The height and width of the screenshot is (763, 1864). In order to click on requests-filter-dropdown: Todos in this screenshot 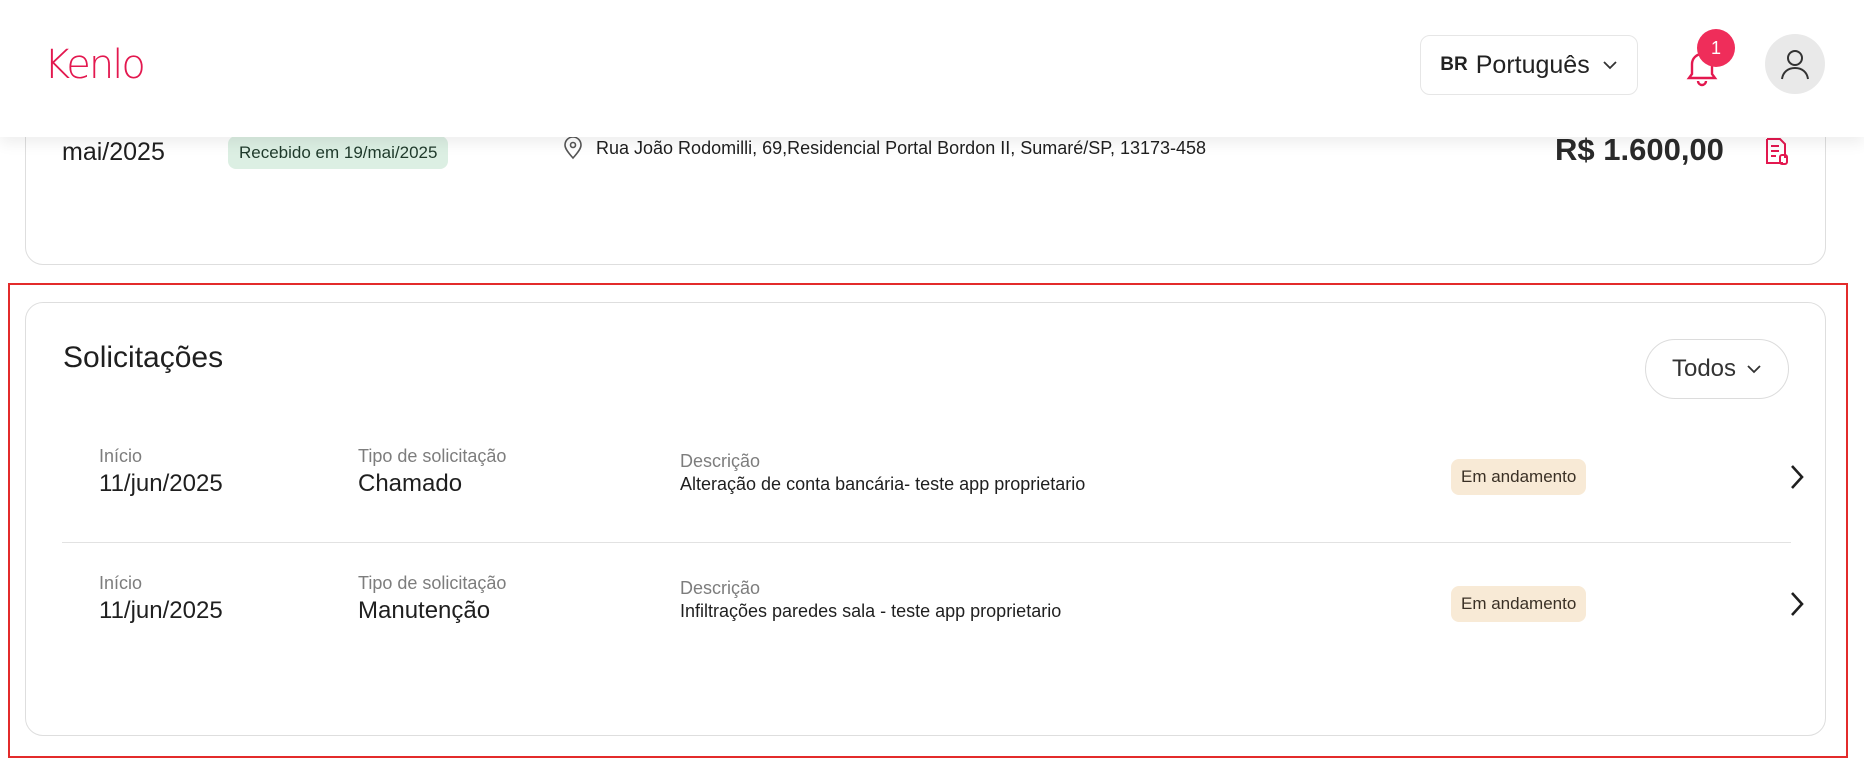, I will do `click(1717, 369)`.